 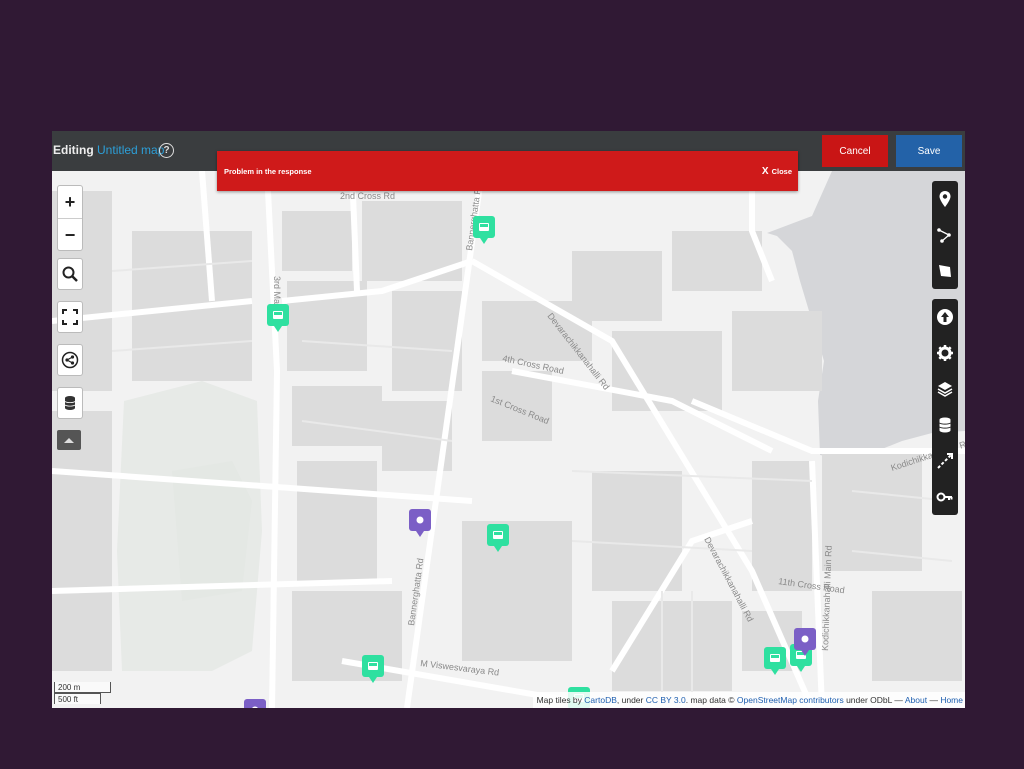 I want to click on centre-zoom-icon, so click(x=945, y=461).